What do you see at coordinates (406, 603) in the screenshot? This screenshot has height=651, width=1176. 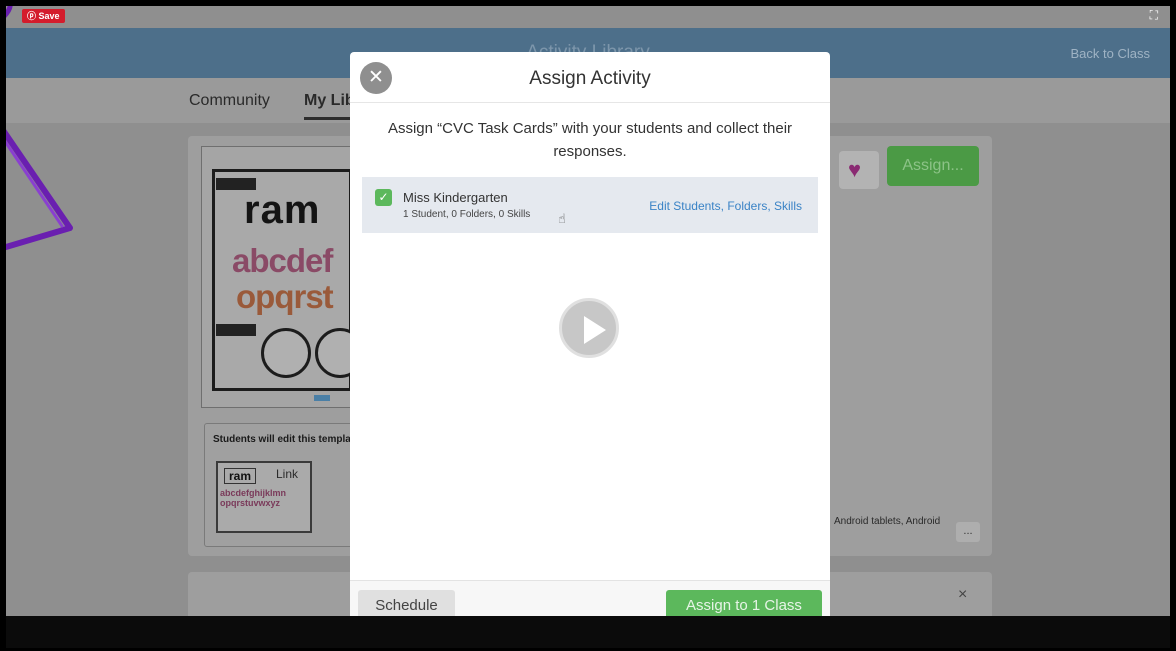 I see `schedule-button: Schedule` at bounding box center [406, 603].